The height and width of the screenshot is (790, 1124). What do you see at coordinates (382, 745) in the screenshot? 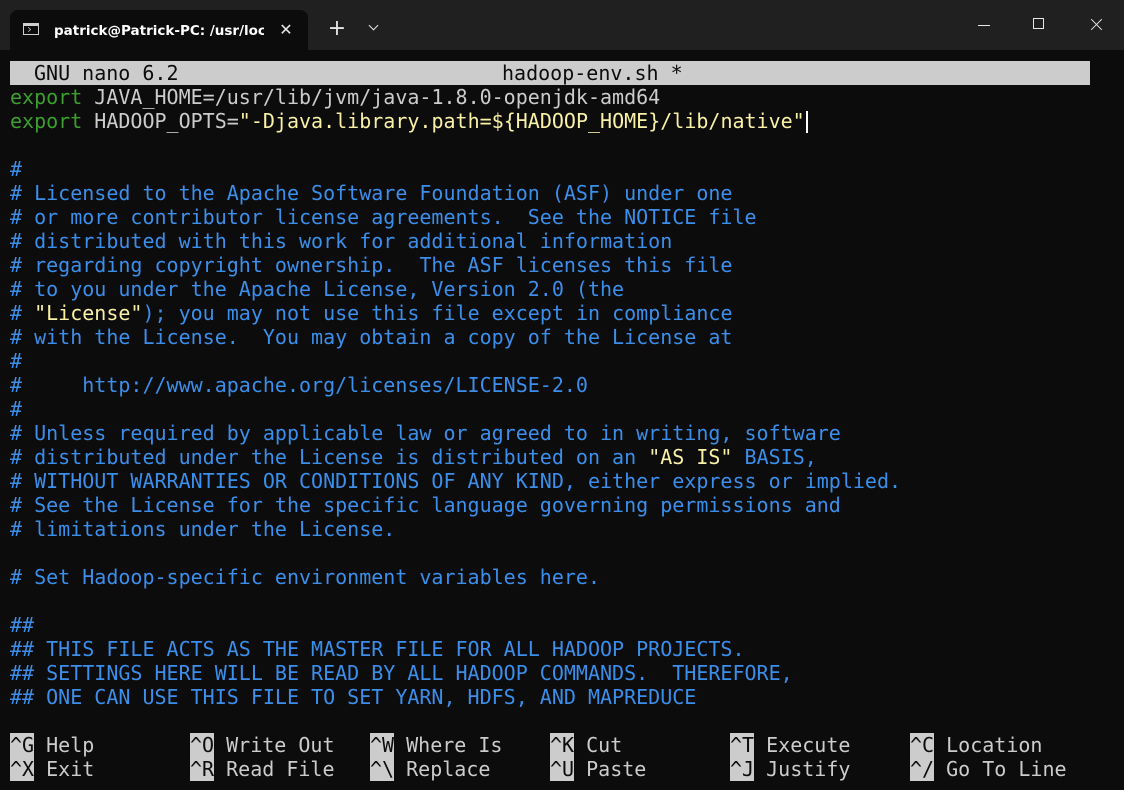
I see `shortcut-key: ^W` at bounding box center [382, 745].